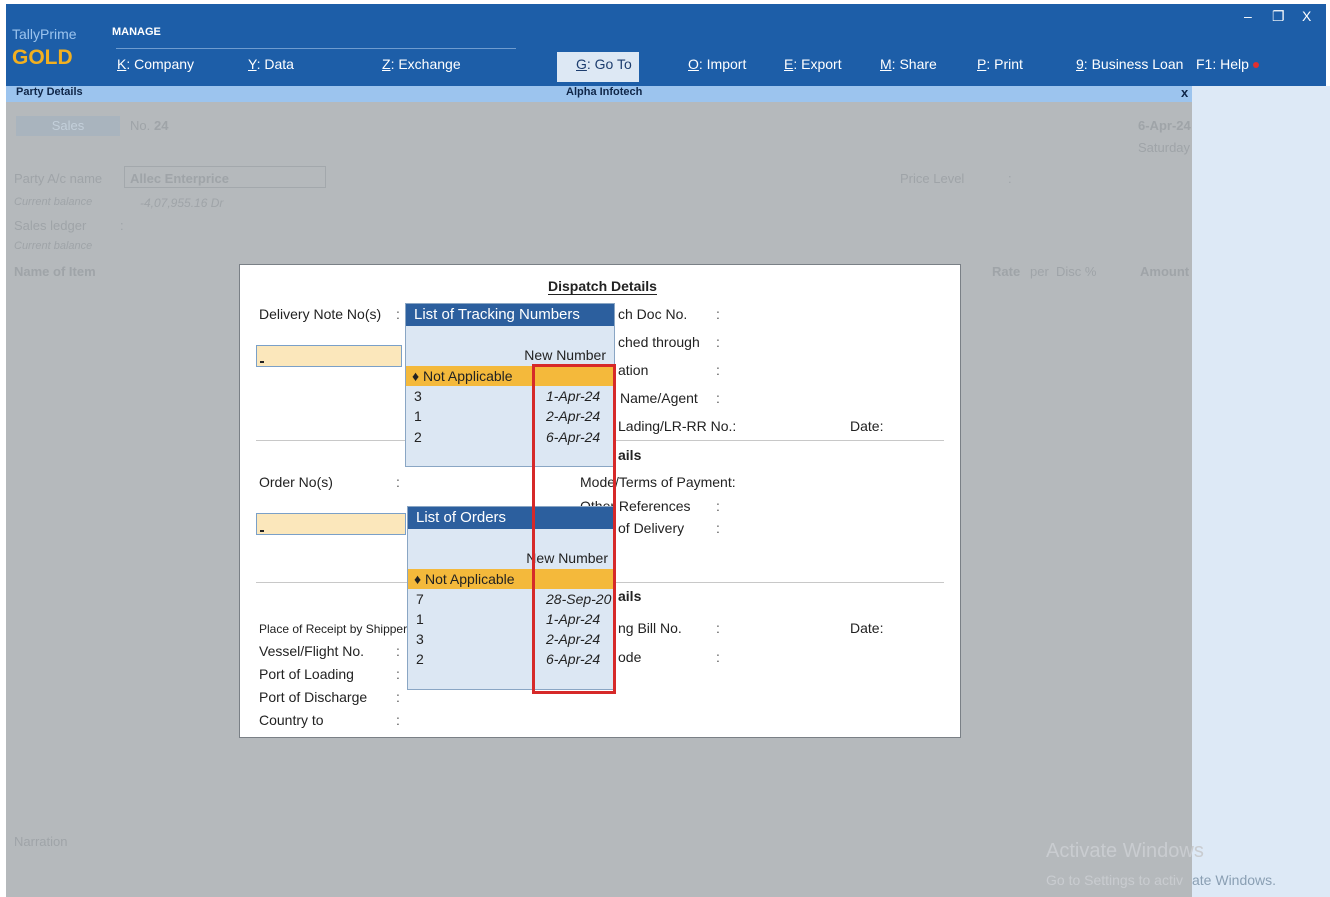  Describe the element at coordinates (312, 651) in the screenshot. I see `vessel-label: Vessel/Flight No.` at that location.